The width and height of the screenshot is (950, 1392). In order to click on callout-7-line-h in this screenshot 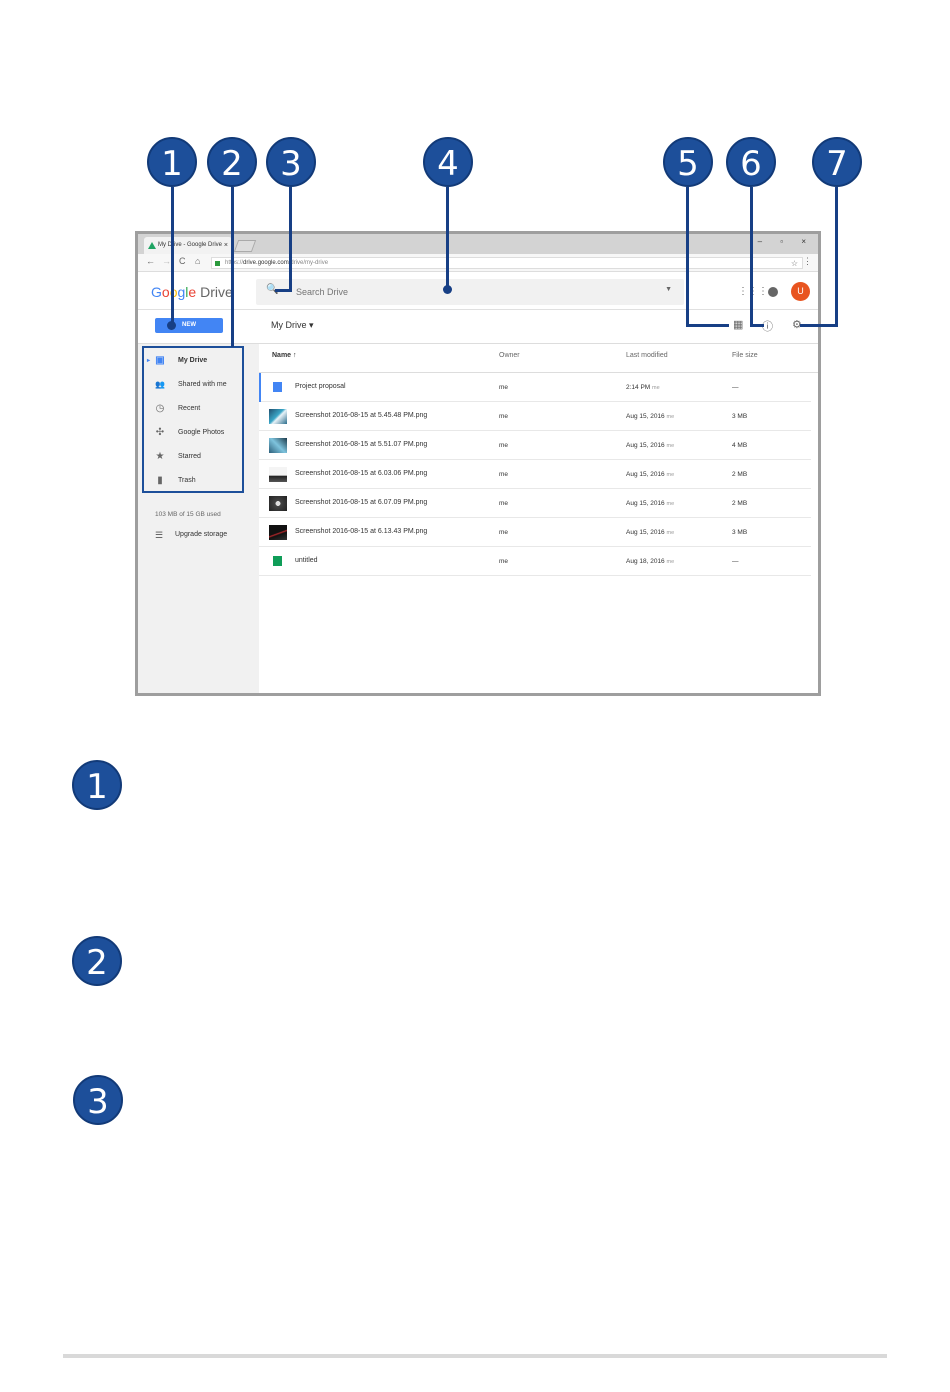, I will do `click(819, 325)`.